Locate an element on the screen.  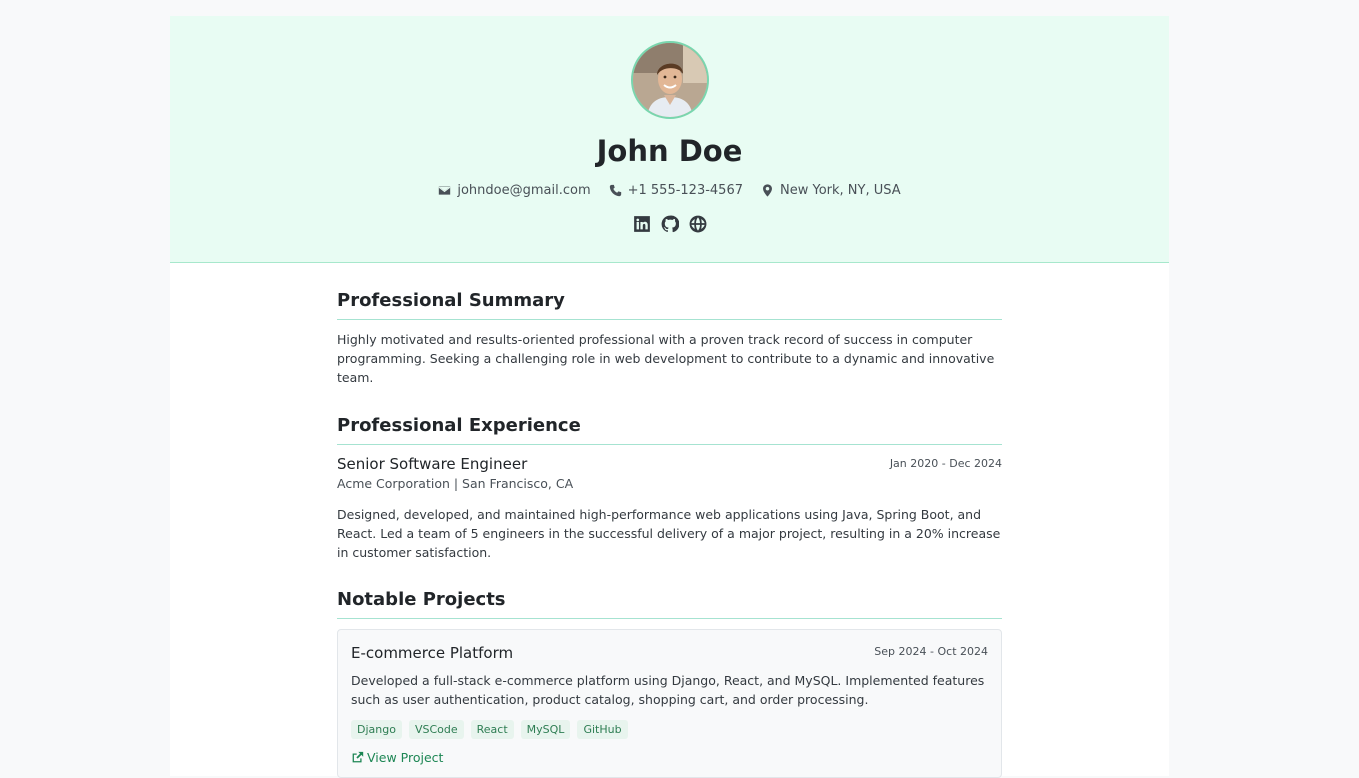
github-icon is located at coordinates (670, 224).